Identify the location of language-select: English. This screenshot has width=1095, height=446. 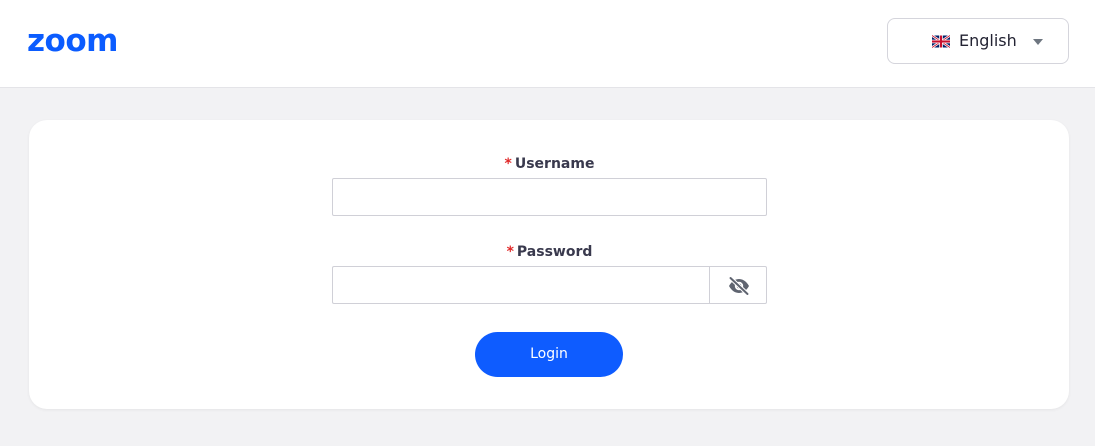
(978, 41).